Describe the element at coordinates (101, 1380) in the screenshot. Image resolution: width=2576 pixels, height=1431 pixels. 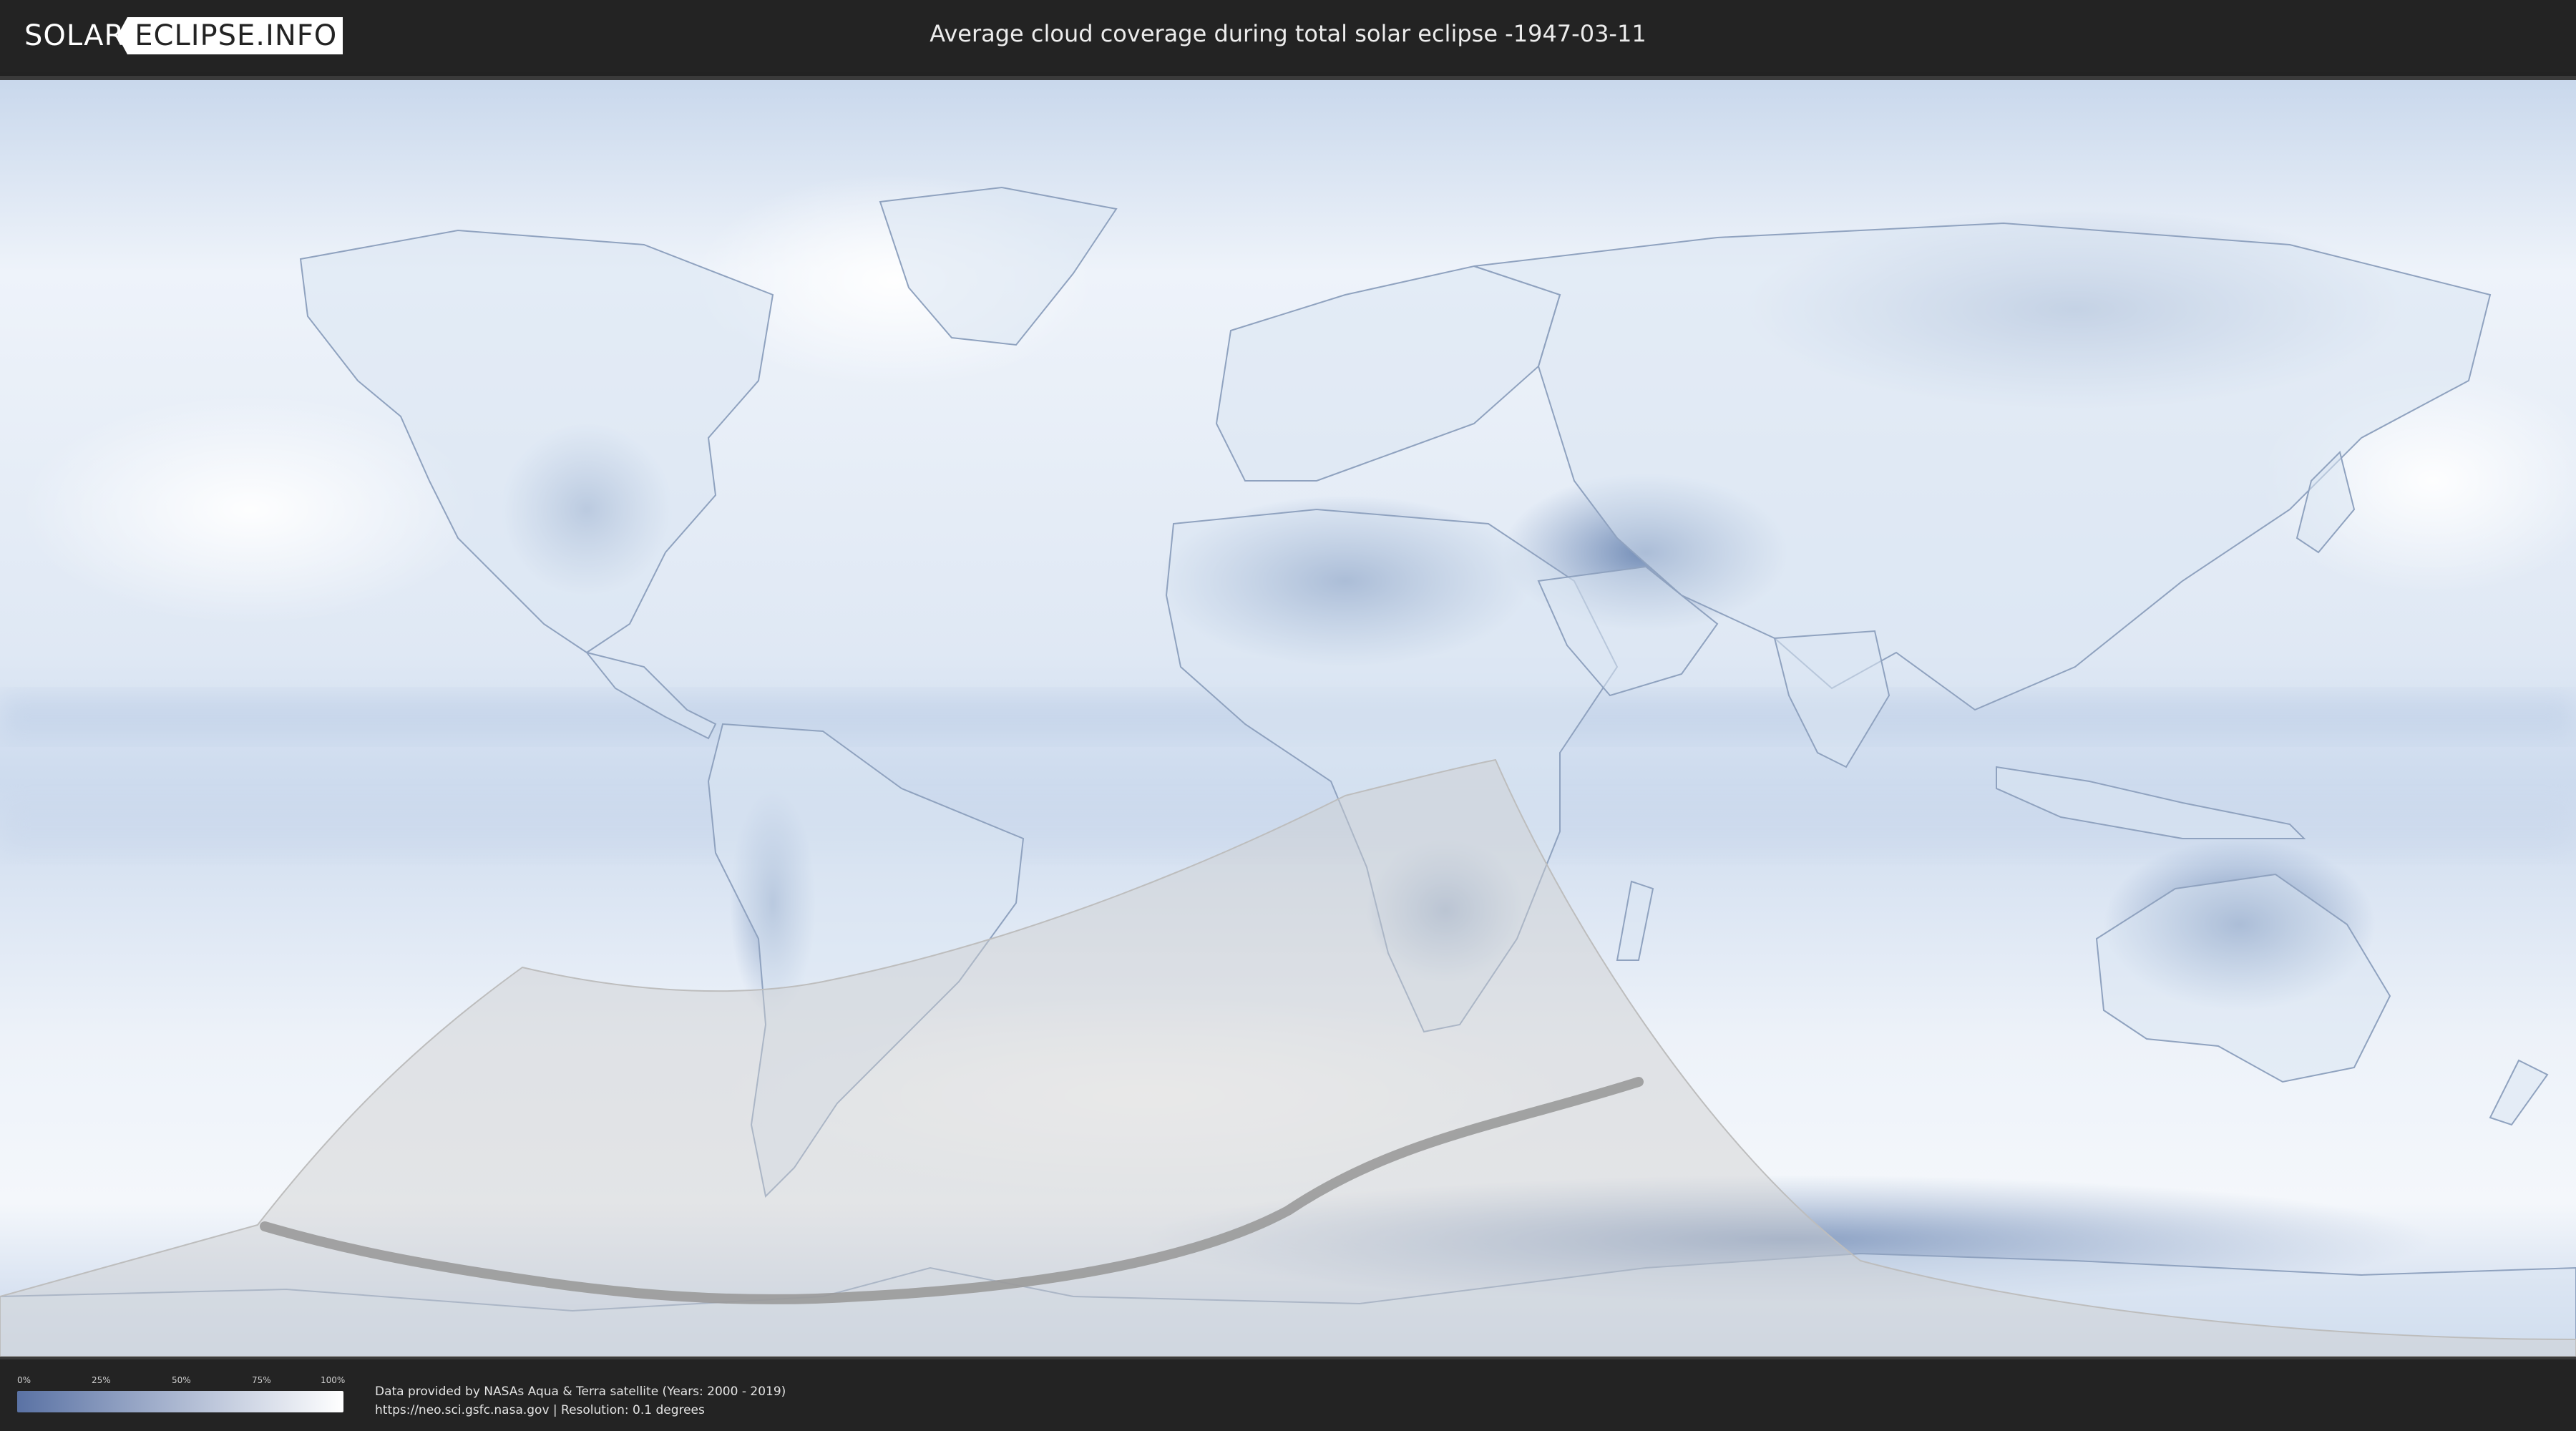
I see `legend-tick-25: 25%` at that location.